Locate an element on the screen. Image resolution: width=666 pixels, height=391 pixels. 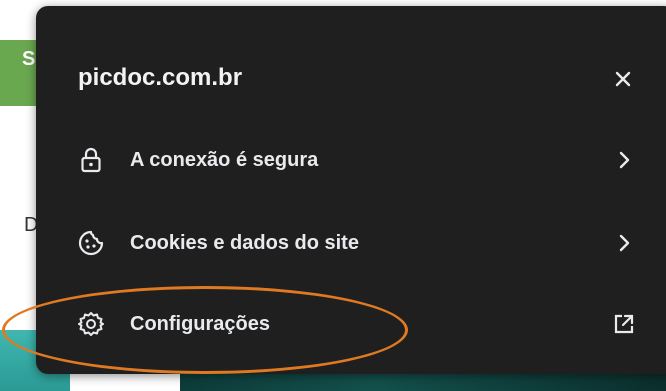
close-icon is located at coordinates (623, 79).